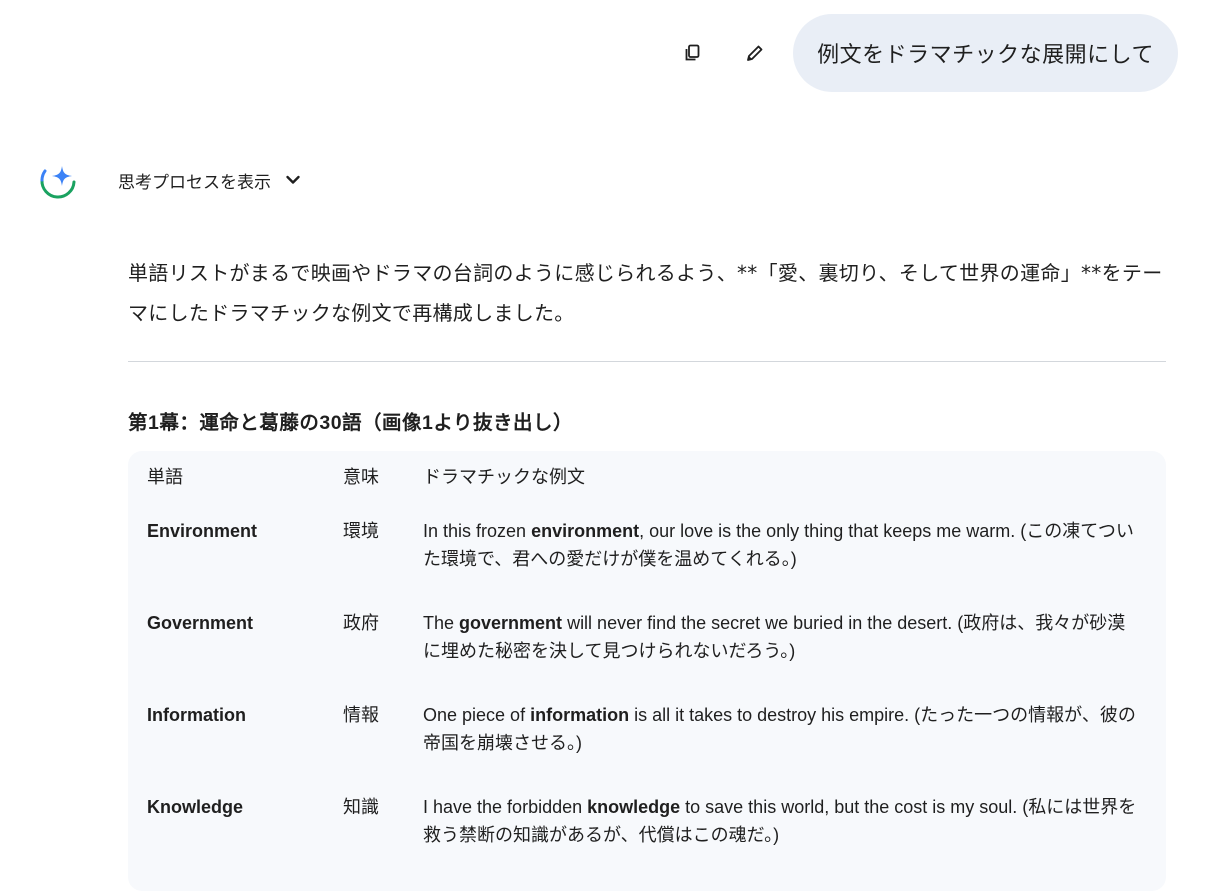  Describe the element at coordinates (441, 623) in the screenshot. I see `example-text: The` at that location.